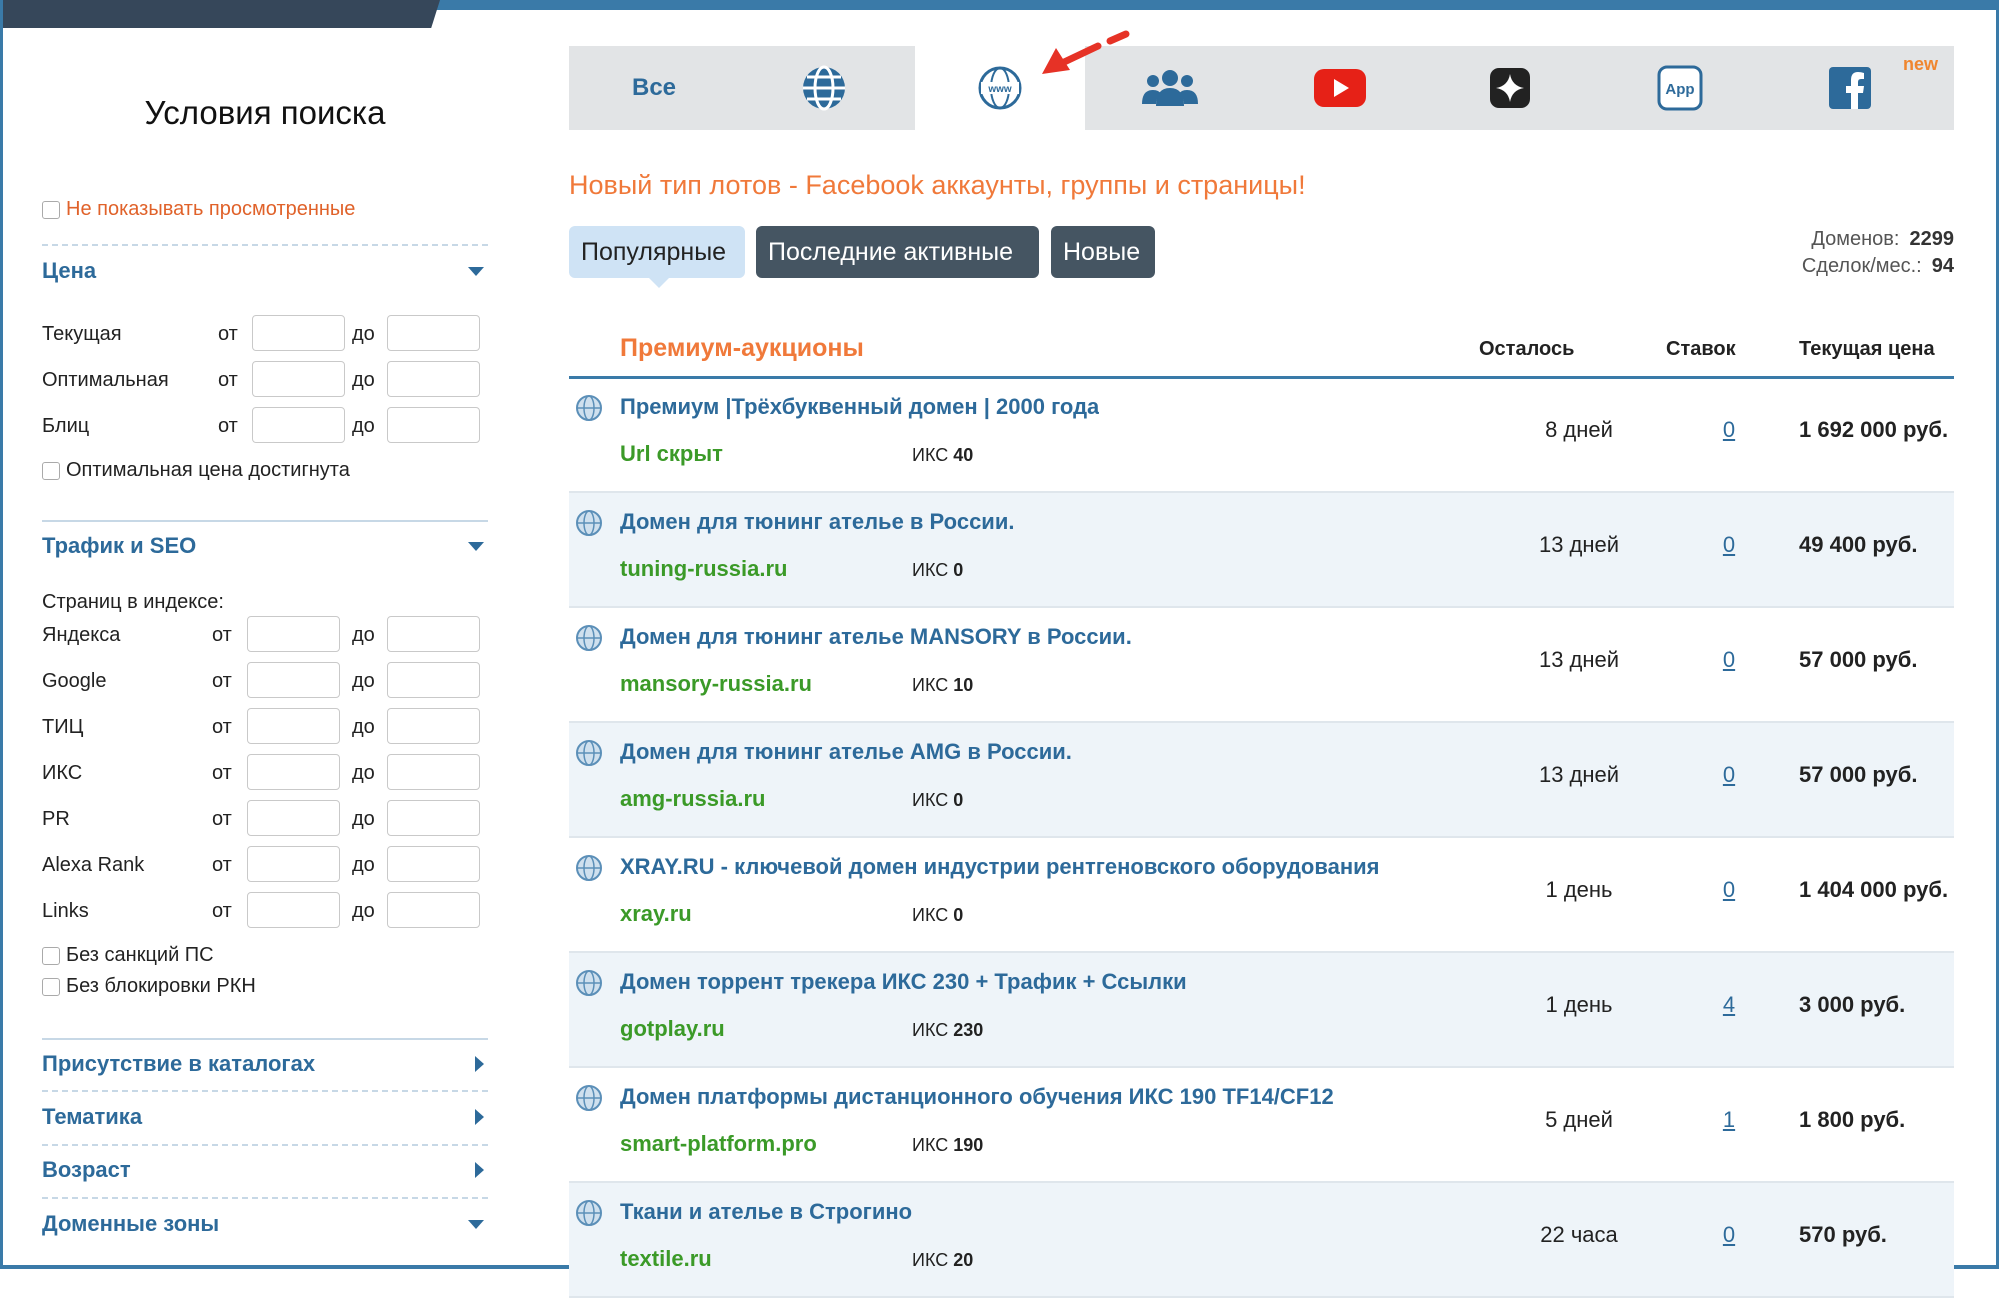 The height and width of the screenshot is (1298, 1999). Describe the element at coordinates (293, 634) in the screenshot. I see `yandex-from-input` at that location.